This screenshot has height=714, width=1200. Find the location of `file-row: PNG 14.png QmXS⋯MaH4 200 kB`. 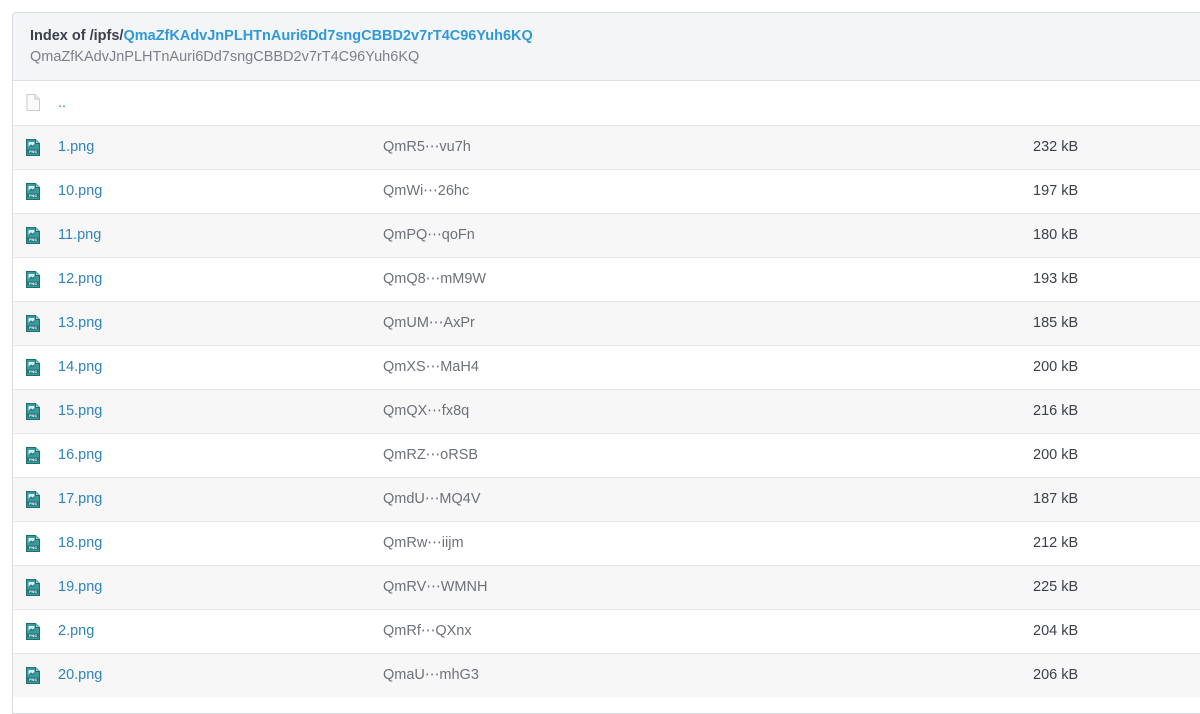

file-row: PNG 14.png QmXS⋯MaH4 200 kB is located at coordinates (606, 367).